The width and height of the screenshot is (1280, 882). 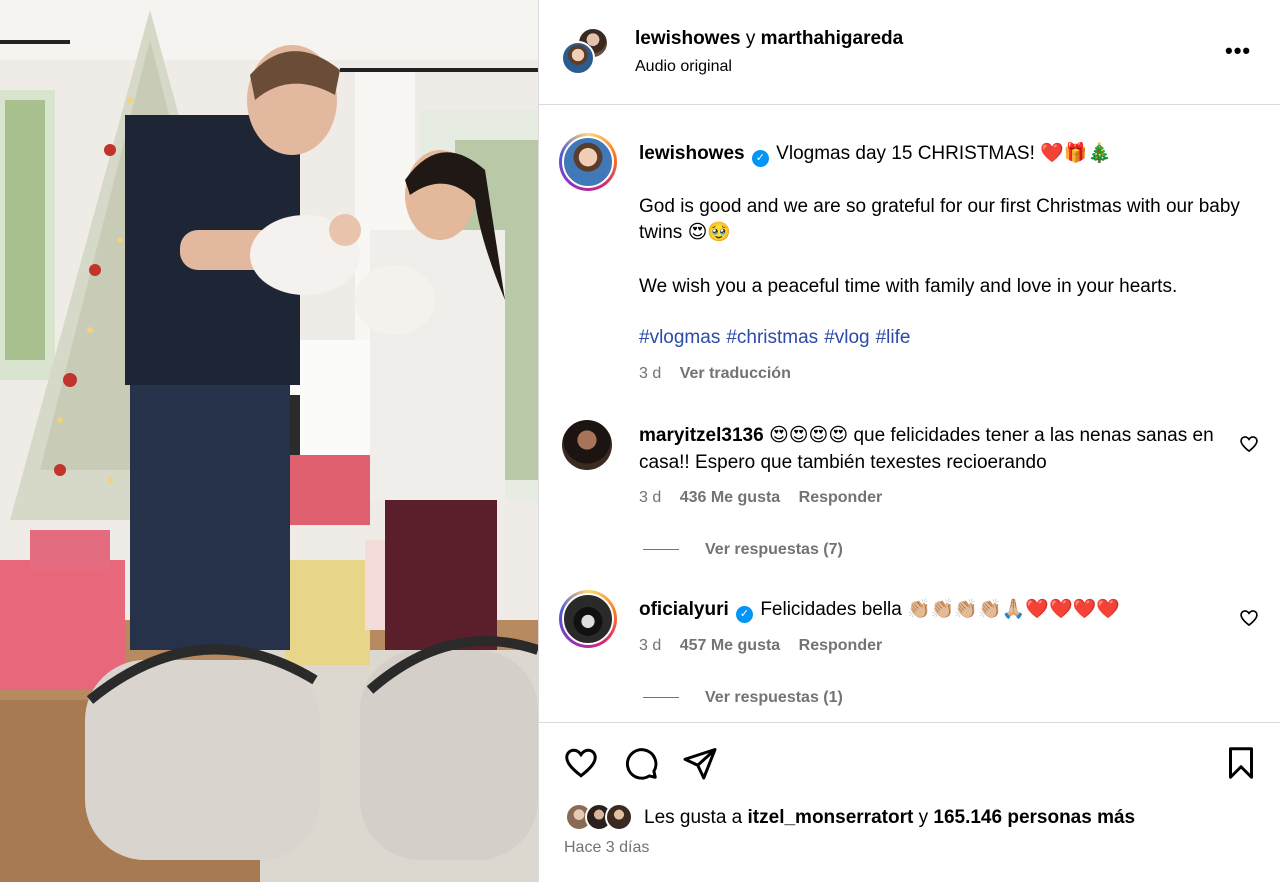 What do you see at coordinates (693, 817) in the screenshot?
I see `likes-prefix: Les gusta a` at bounding box center [693, 817].